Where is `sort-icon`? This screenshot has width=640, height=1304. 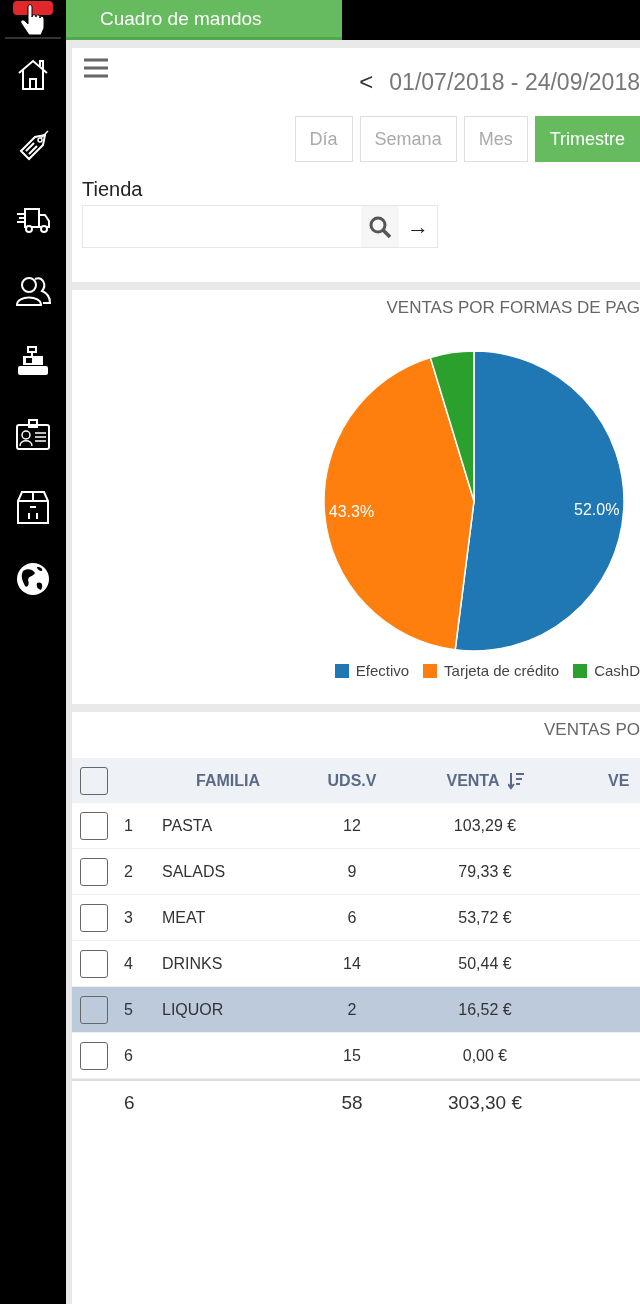
sort-icon is located at coordinates (515, 780).